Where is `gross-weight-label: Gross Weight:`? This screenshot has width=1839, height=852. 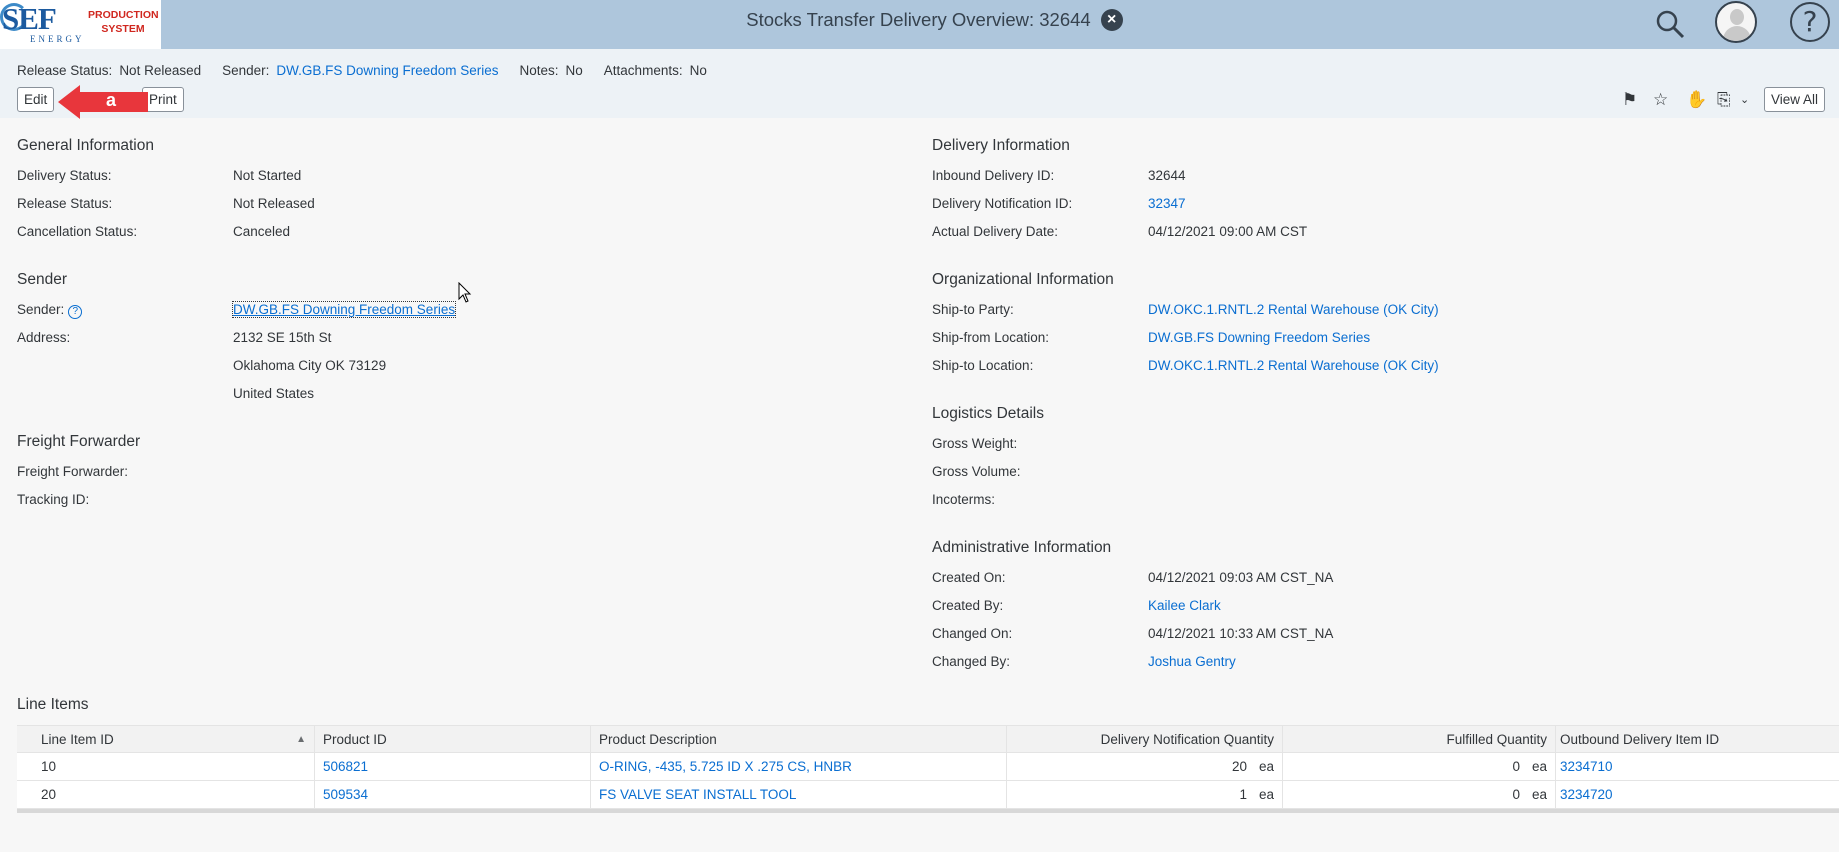
gross-weight-label: Gross Weight: is located at coordinates (975, 443).